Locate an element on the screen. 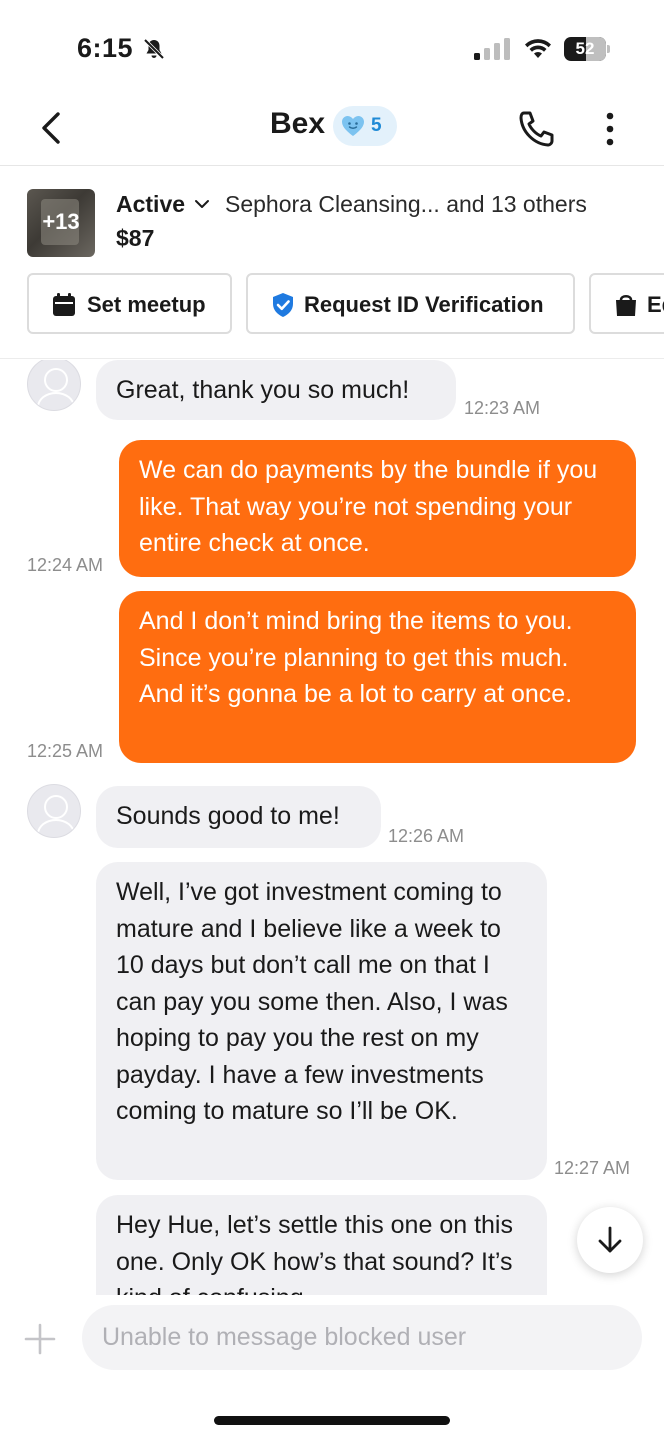 Image resolution: width=664 pixels, height=1440 pixels. message-timestamp: 12:26 AM is located at coordinates (426, 836).